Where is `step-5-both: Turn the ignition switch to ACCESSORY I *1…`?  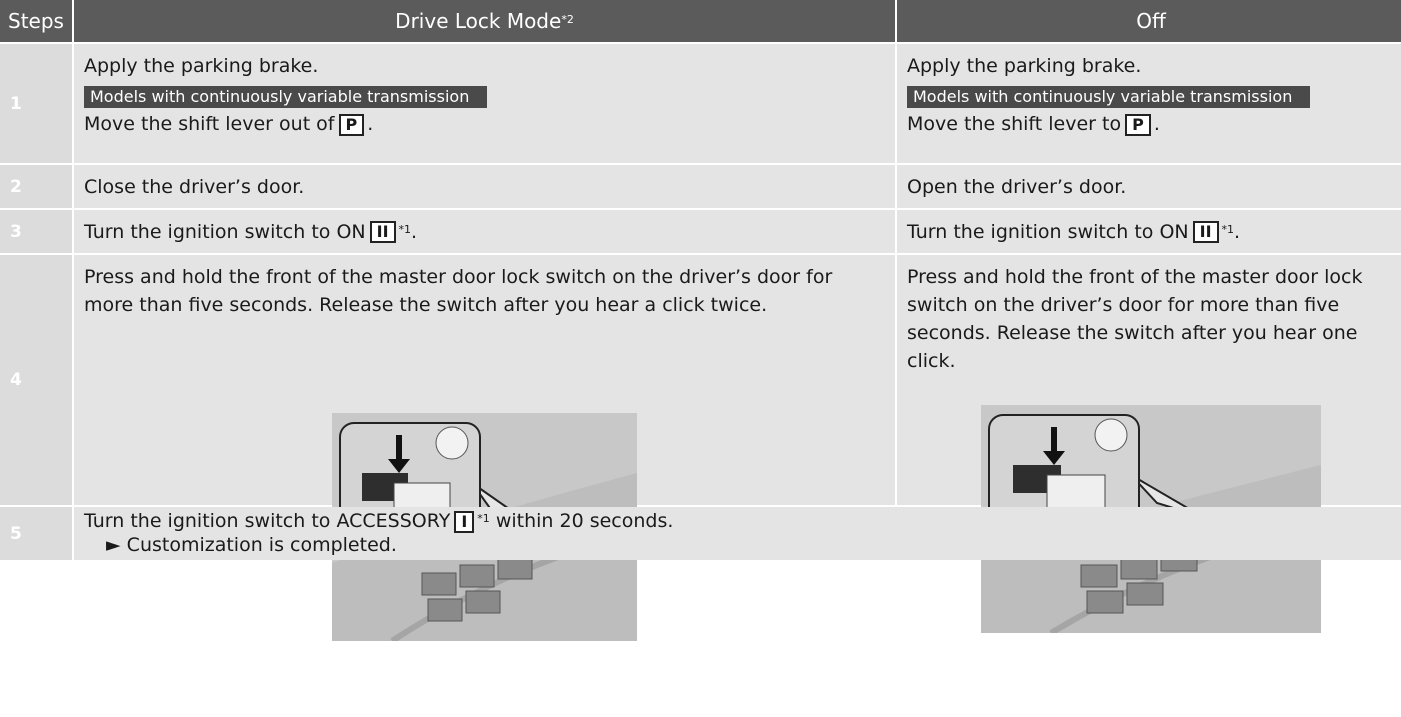
step-5-both: Turn the ignition switch to ACCESSORY I *1… is located at coordinates (737, 533).